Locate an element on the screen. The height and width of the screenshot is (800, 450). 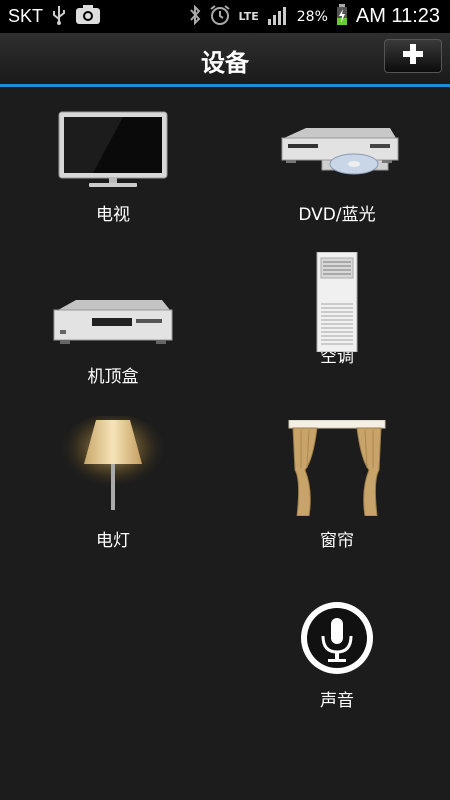
set-top-box-icon is located at coordinates (113, 324).